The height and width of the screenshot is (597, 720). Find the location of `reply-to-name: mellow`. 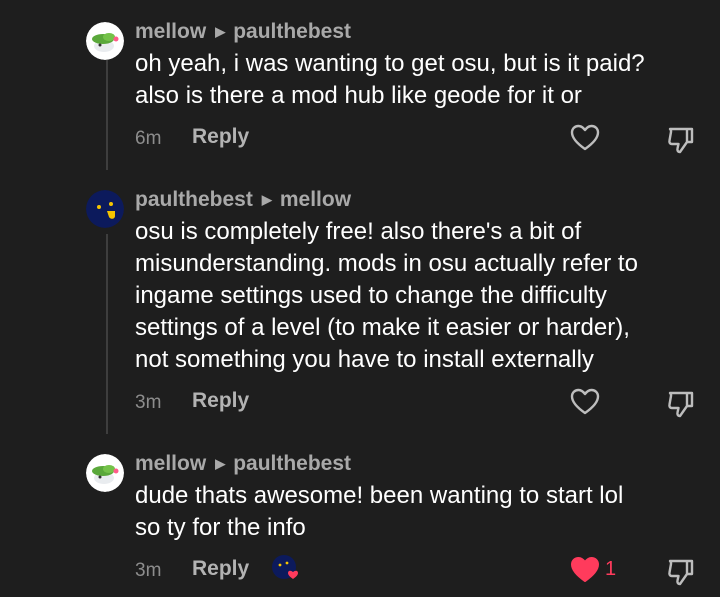

reply-to-name: mellow is located at coordinates (315, 199).